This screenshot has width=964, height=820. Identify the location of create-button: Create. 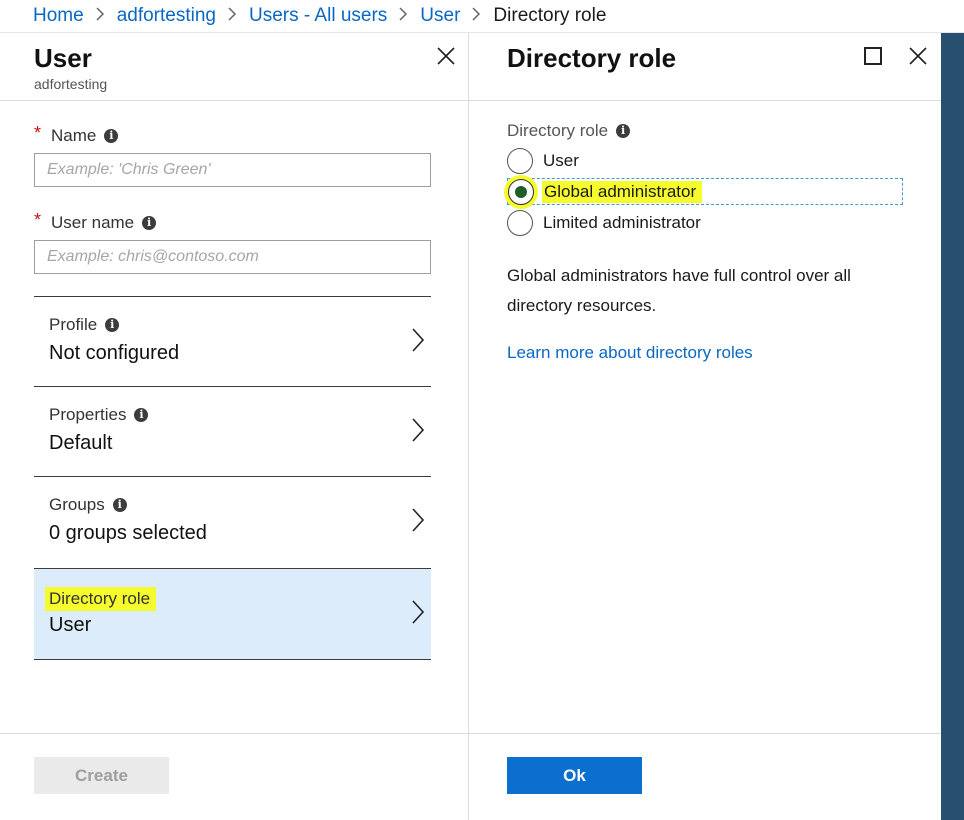
(101, 775).